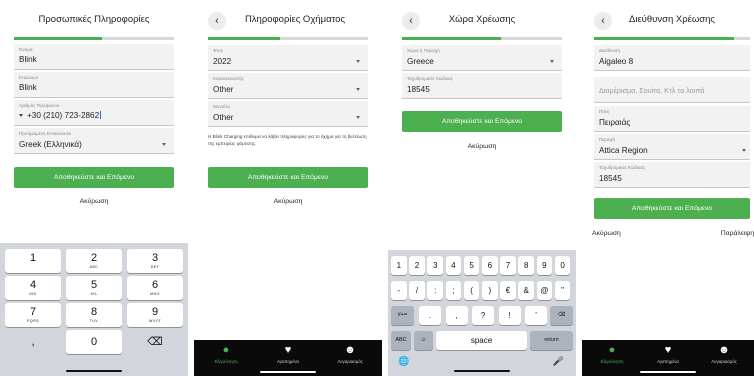 The width and height of the screenshot is (754, 376). Describe the element at coordinates (155, 285) in the screenshot. I see `key-digit: 6` at that location.